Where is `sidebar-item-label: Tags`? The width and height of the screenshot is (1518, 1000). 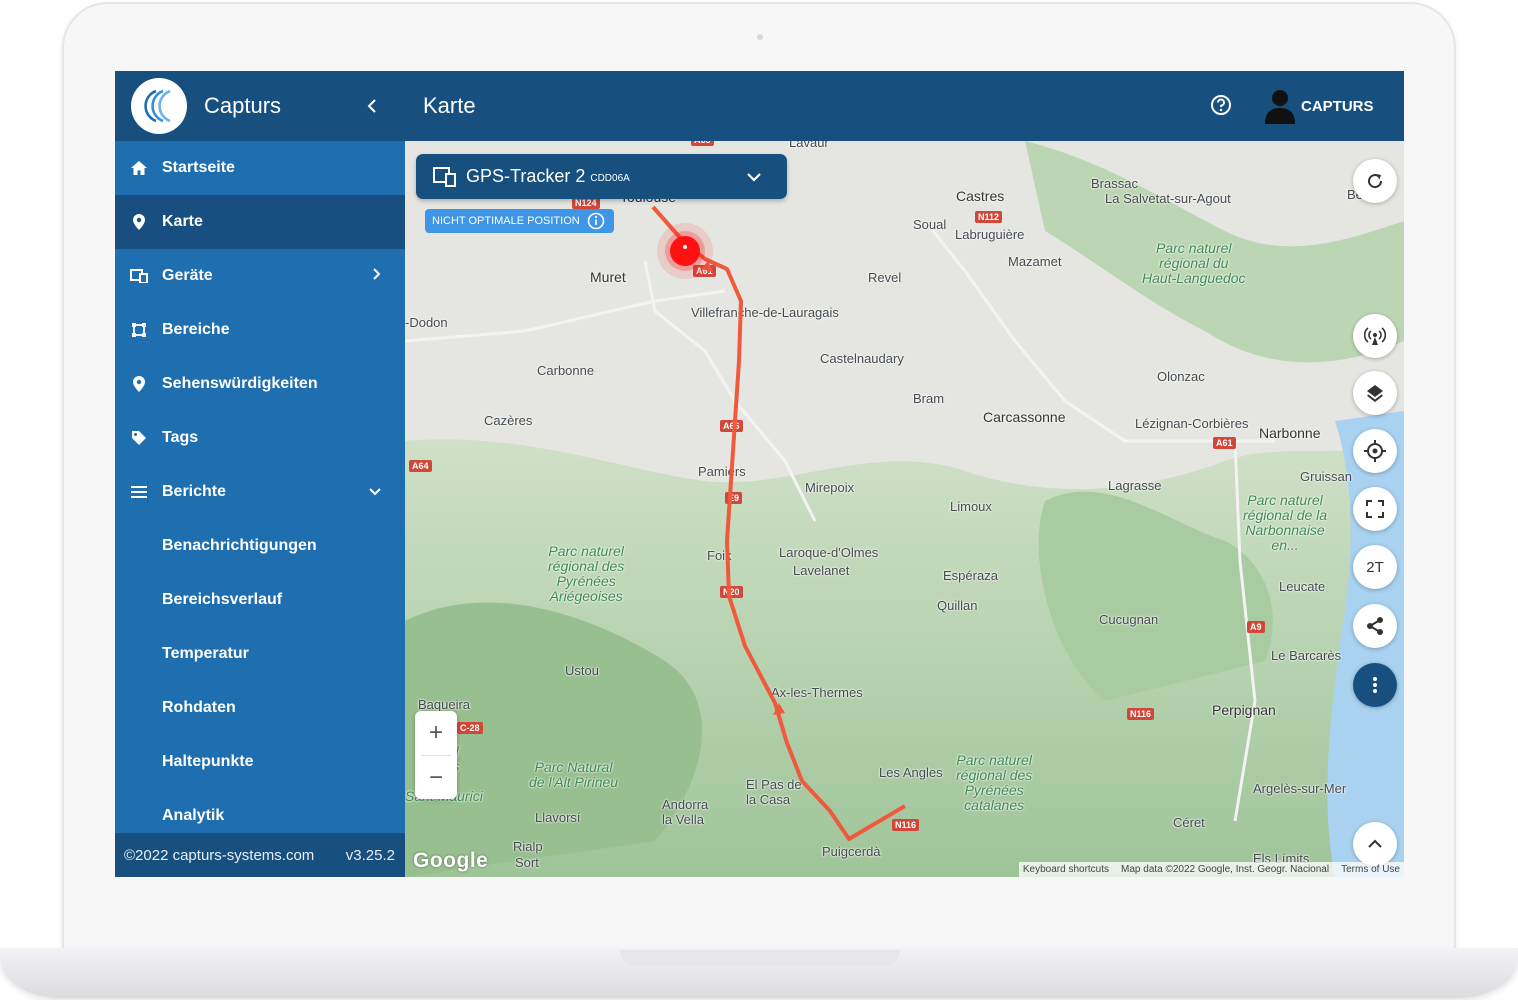 sidebar-item-label: Tags is located at coordinates (180, 437).